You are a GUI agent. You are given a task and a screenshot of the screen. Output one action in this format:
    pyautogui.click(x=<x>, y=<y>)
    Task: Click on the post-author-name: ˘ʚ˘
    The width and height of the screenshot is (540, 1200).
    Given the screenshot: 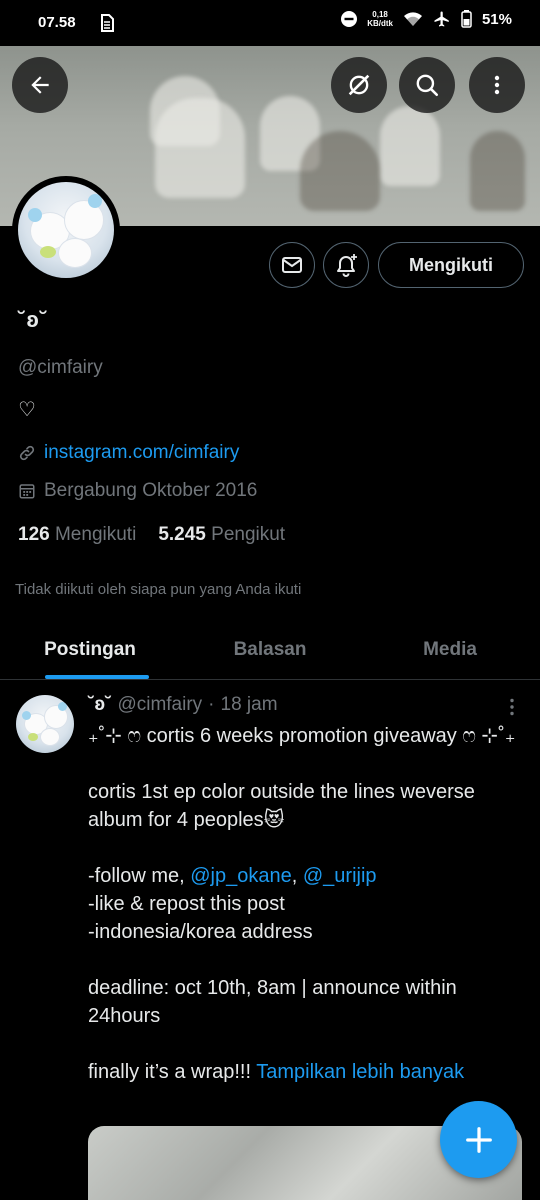 What is the action you would take?
    pyautogui.click(x=99, y=705)
    